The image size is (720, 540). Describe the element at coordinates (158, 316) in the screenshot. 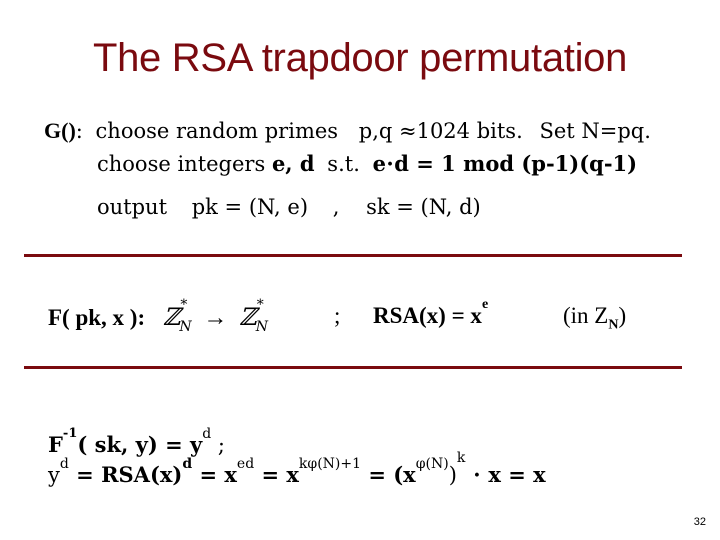

I see `forward-line: F( pk, x ): ℤ*N → ℤ*N` at that location.